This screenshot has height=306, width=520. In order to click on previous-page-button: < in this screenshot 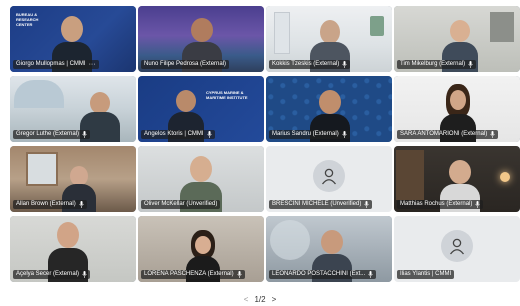, I will do `click(246, 299)`.